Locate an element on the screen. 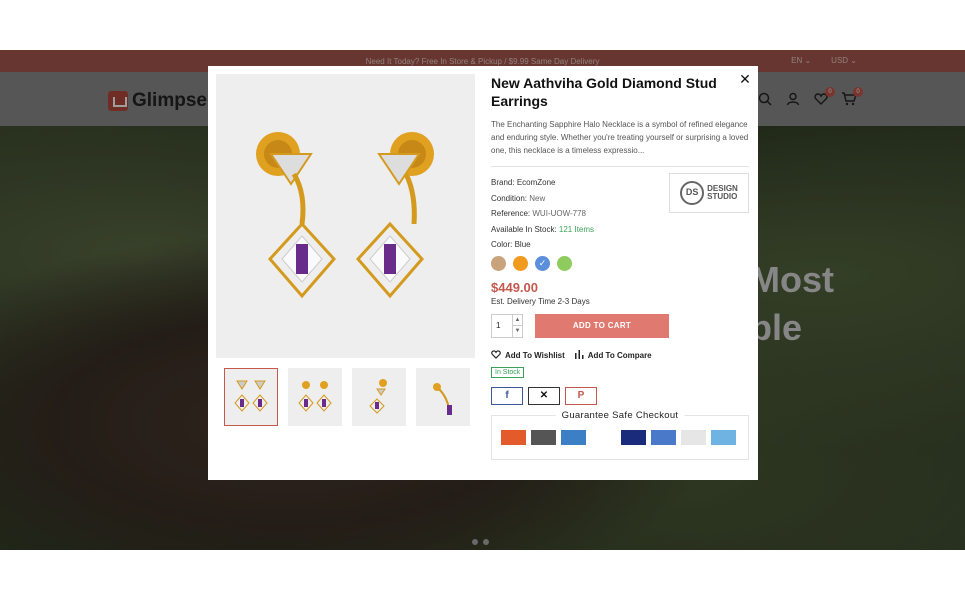 The height and width of the screenshot is (600, 965). brand-logo-mark: DS is located at coordinates (692, 193).